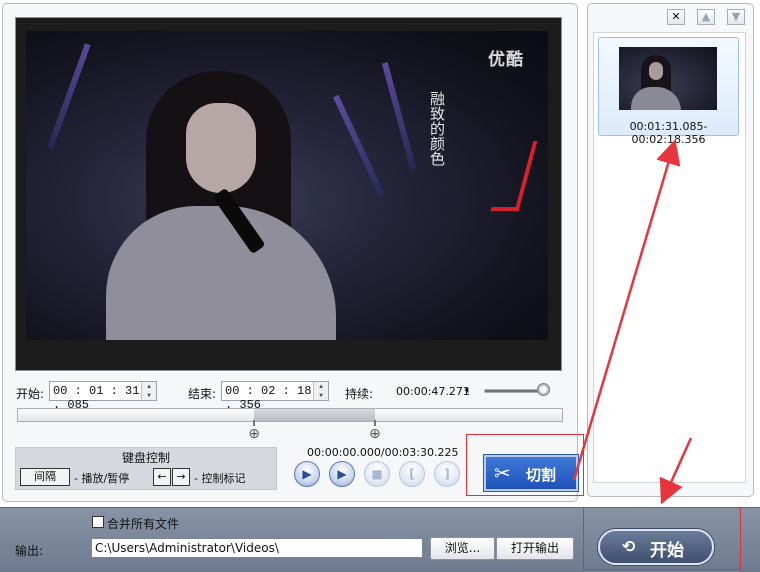 This screenshot has width=760, height=572. What do you see at coordinates (143, 524) in the screenshot?
I see `merge-files-label: 合并所有文件` at bounding box center [143, 524].